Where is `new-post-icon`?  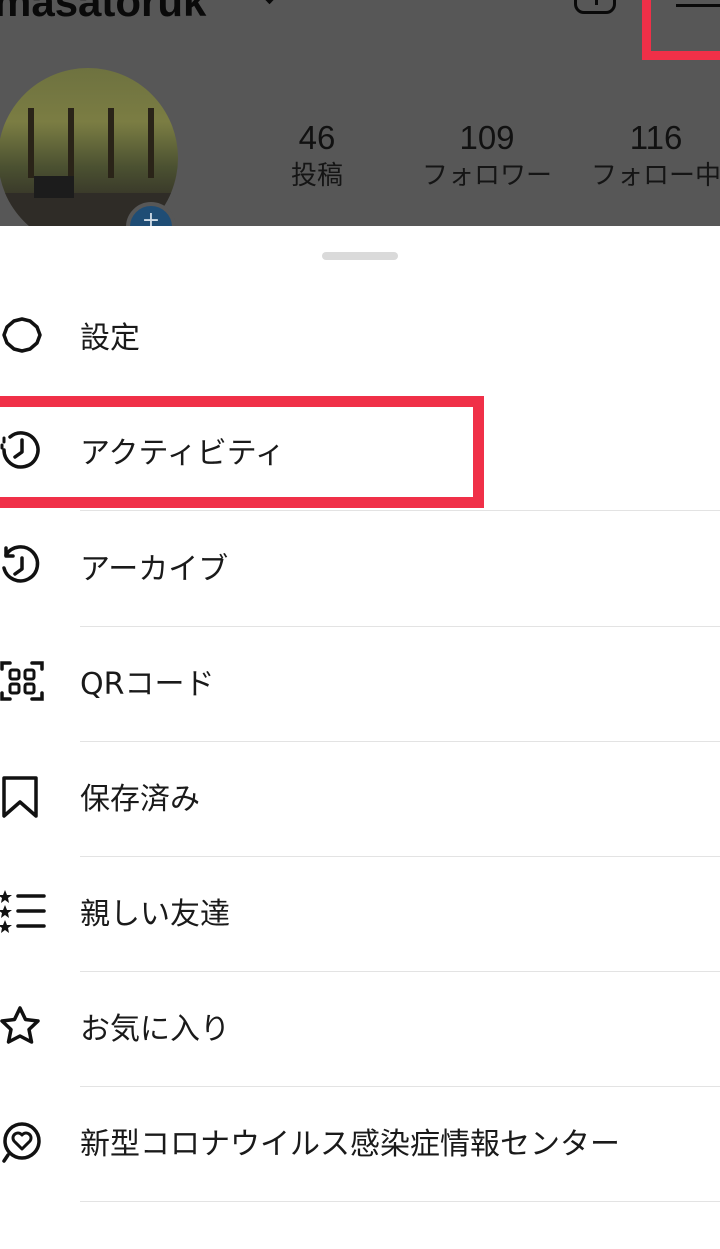 new-post-icon is located at coordinates (595, 7).